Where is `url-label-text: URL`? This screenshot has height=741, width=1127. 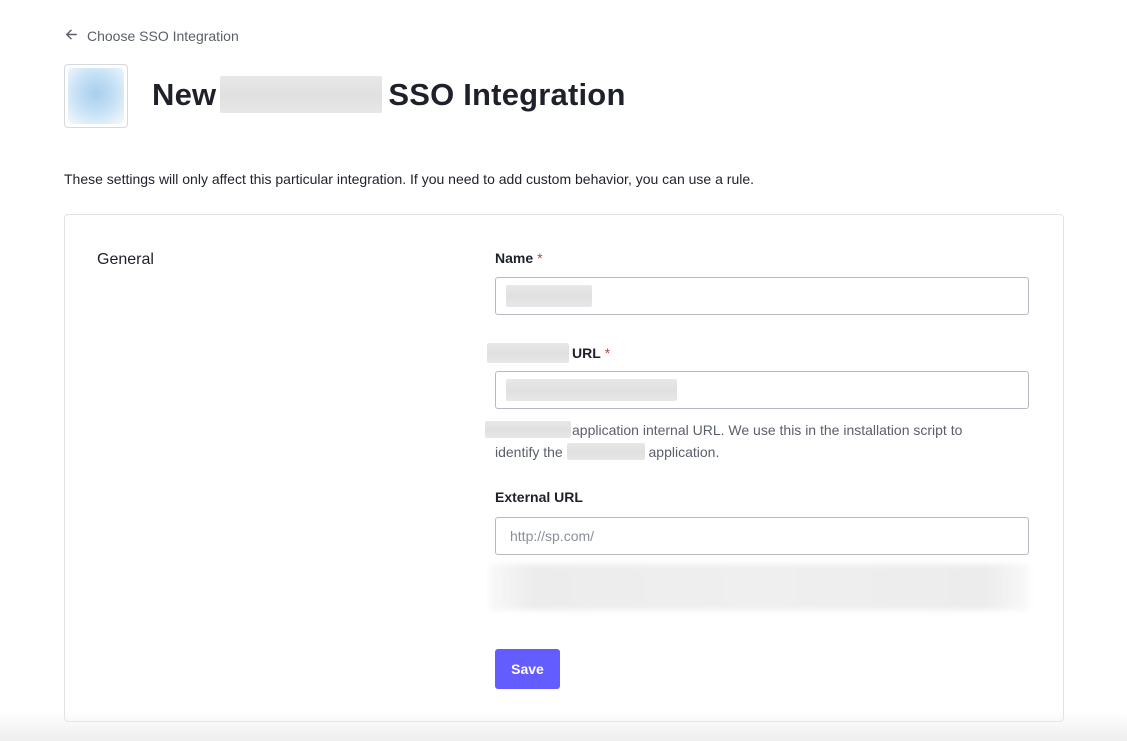 url-label-text: URL is located at coordinates (586, 353).